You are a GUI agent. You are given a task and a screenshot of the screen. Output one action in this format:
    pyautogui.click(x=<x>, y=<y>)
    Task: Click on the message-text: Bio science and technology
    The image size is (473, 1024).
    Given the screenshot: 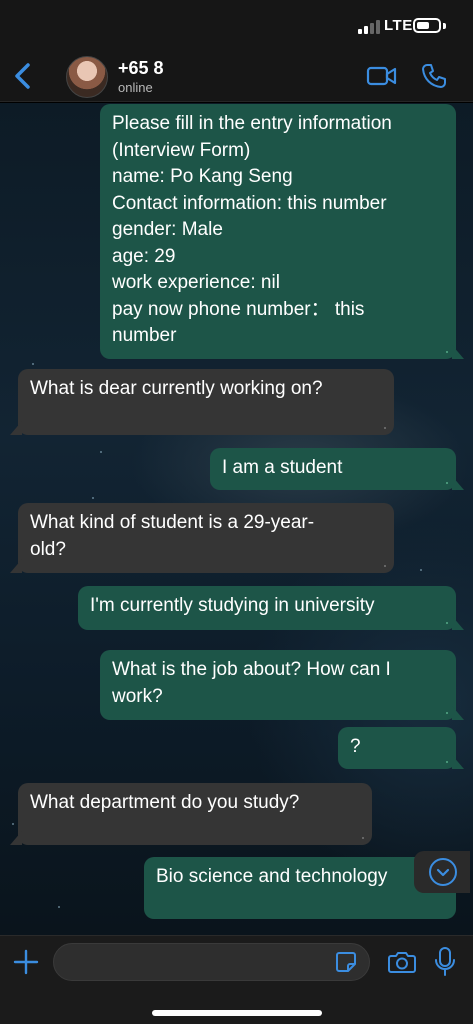 What is the action you would take?
    pyautogui.click(x=272, y=876)
    